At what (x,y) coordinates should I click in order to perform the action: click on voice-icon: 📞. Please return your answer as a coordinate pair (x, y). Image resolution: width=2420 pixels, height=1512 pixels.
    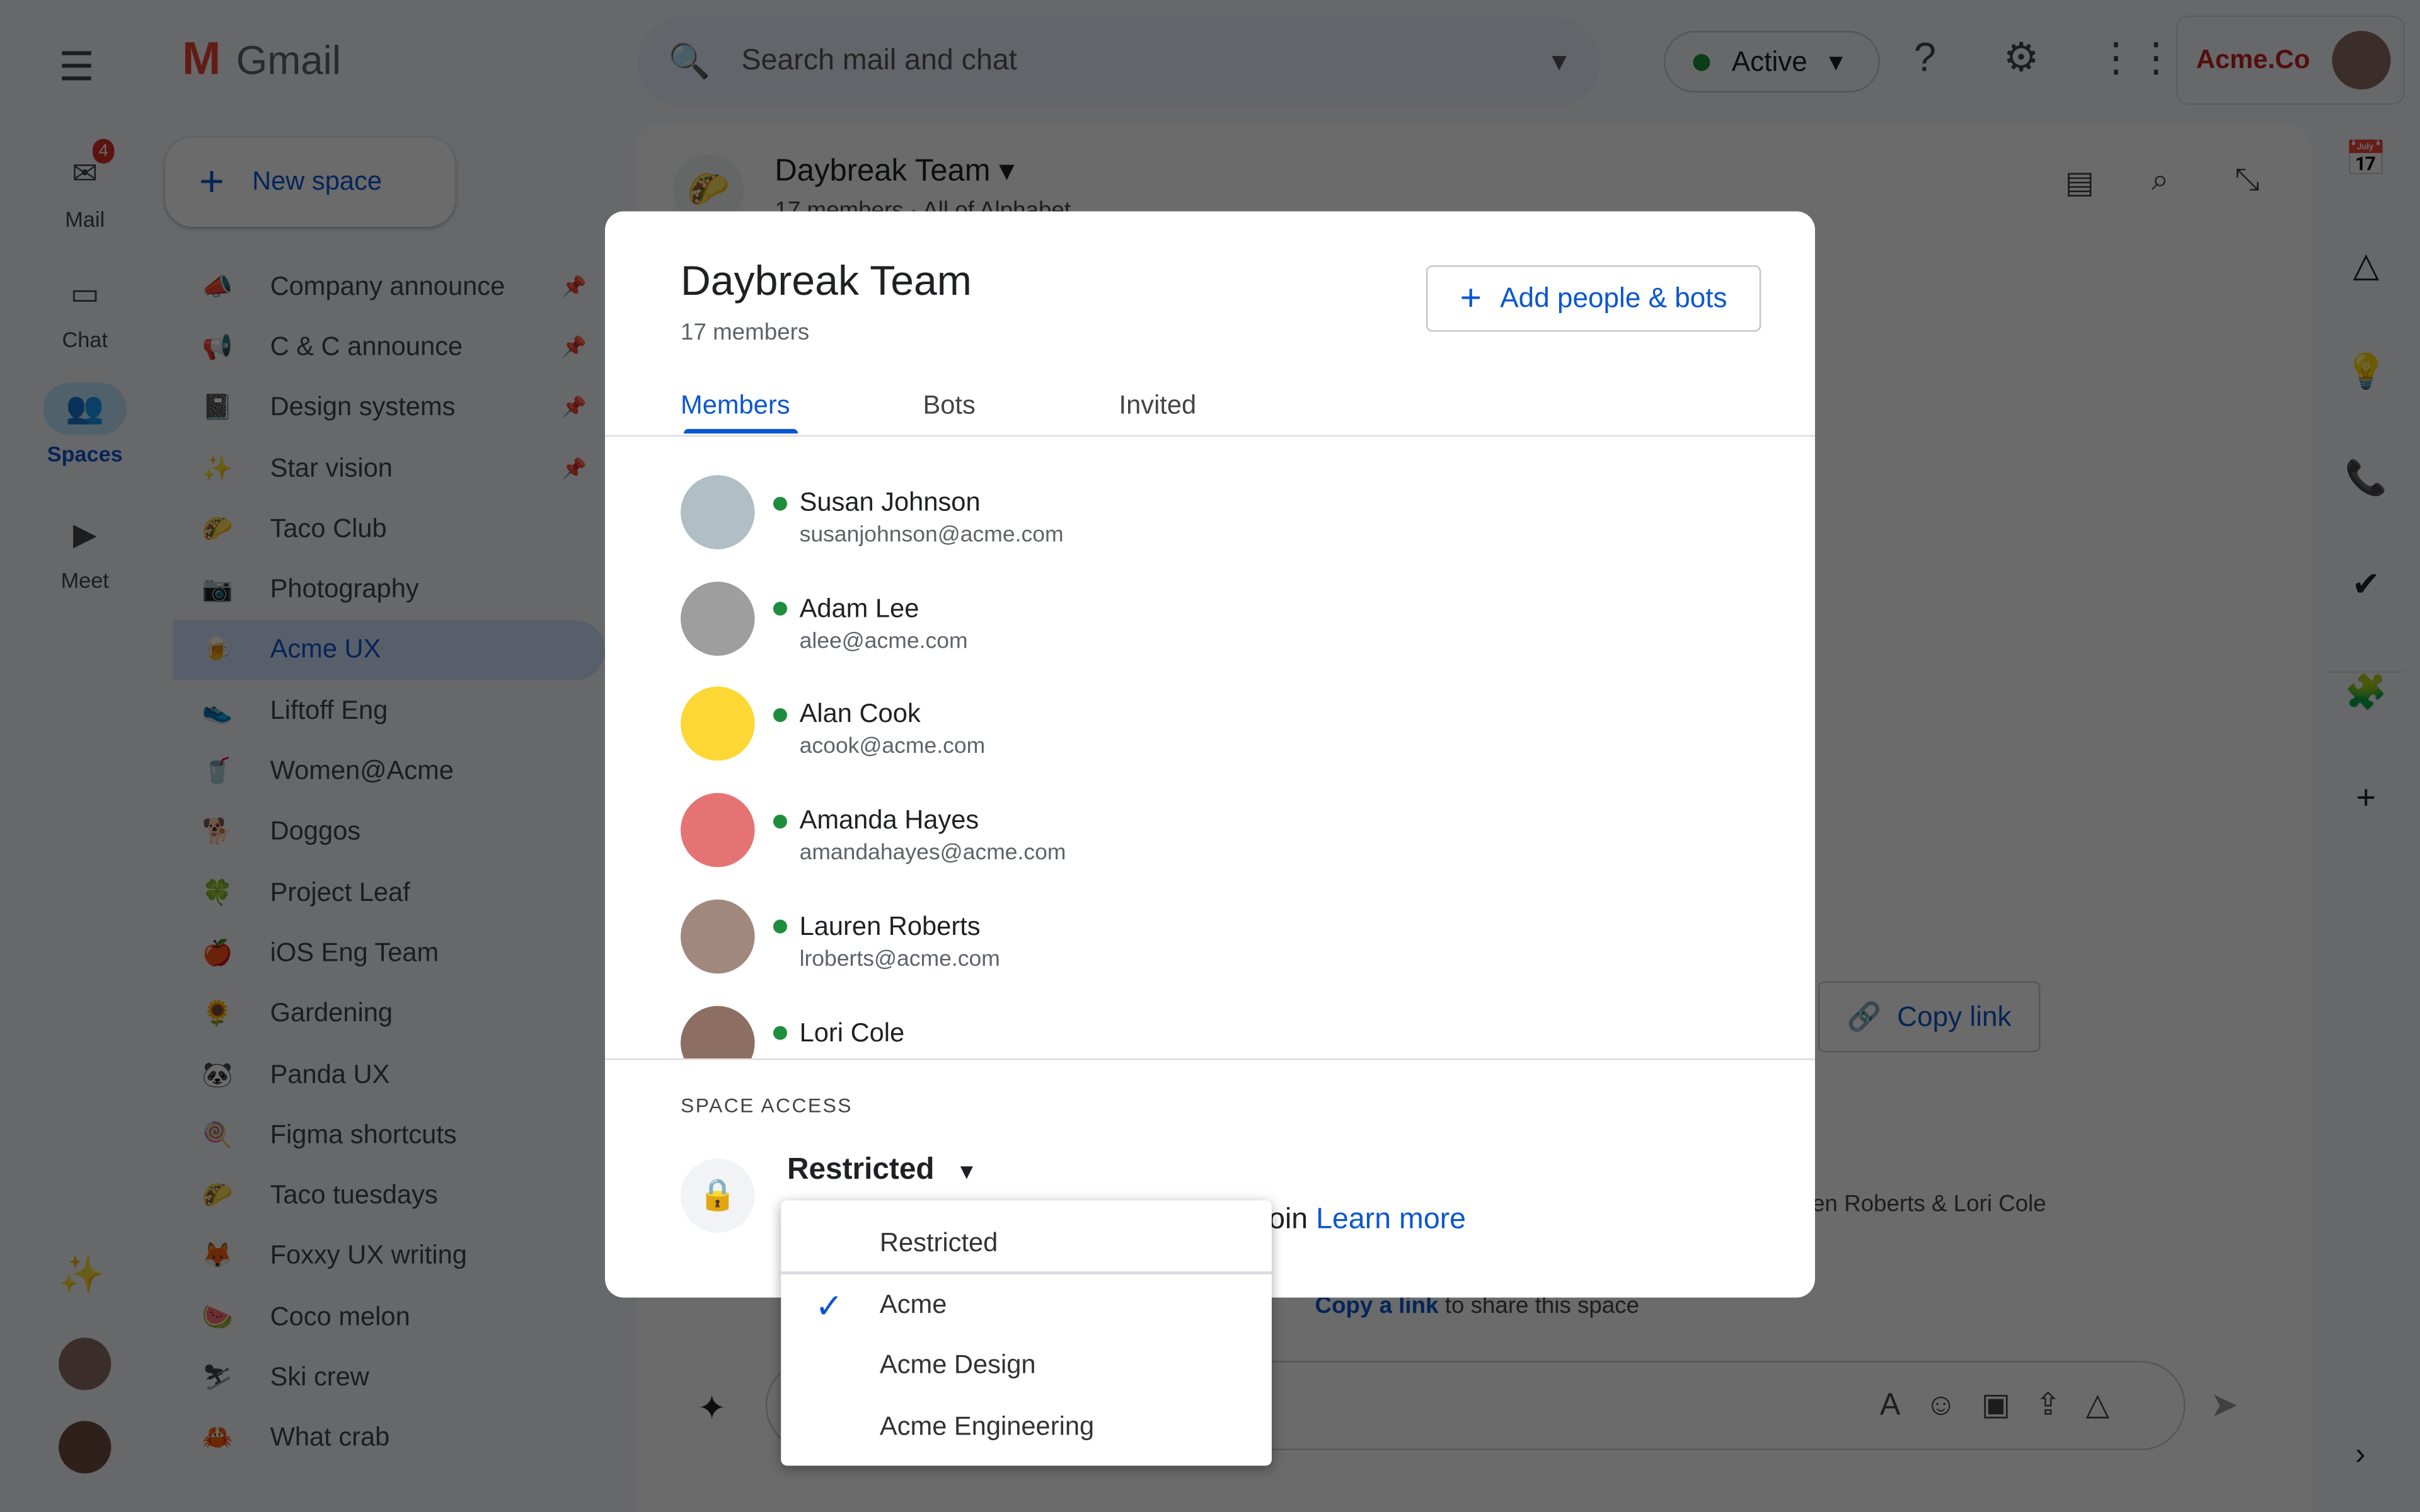
    Looking at the image, I should click on (2365, 511).